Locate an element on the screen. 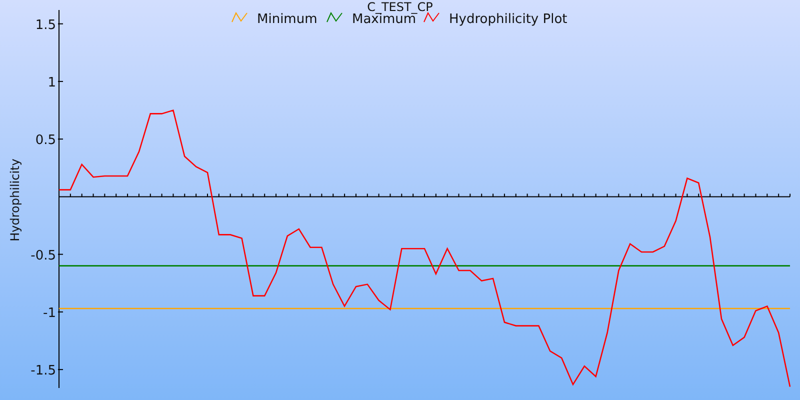 This screenshot has width=800, height=400. axis-title: Hydrophilicity is located at coordinates (15, 200).